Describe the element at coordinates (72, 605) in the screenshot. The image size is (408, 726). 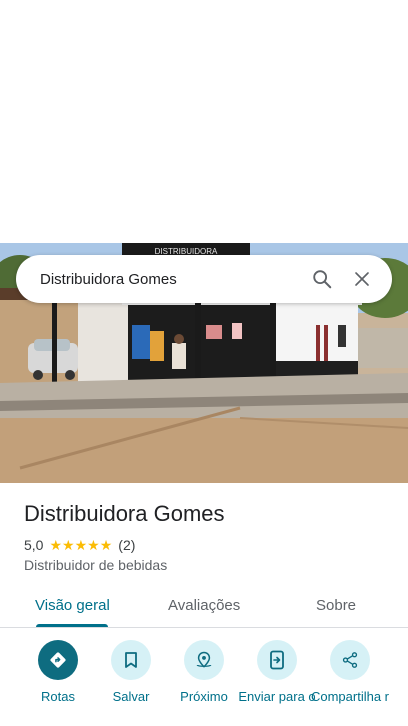
I see `tab-overview: Visão geral` at that location.